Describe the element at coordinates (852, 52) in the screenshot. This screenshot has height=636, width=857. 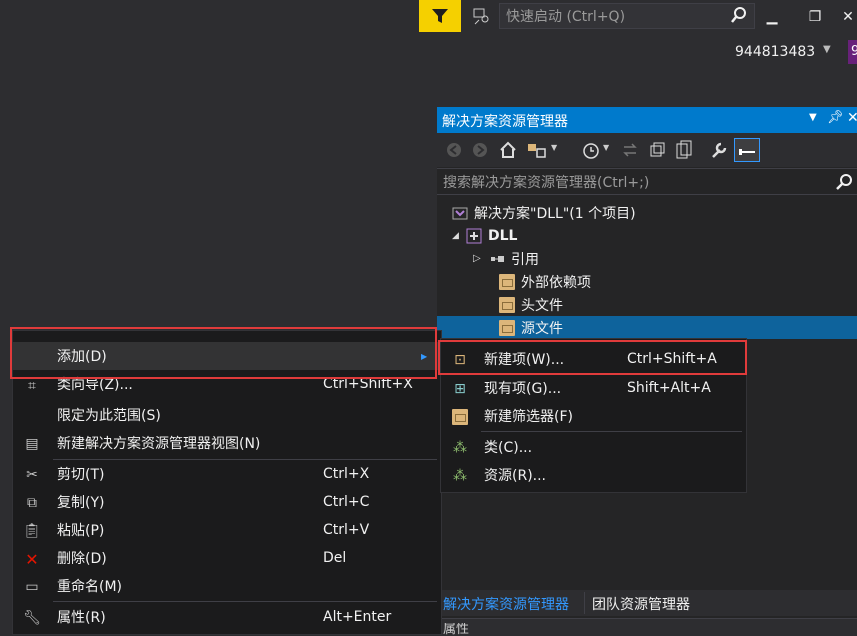
I see `user-avatar-badge: 9` at that location.